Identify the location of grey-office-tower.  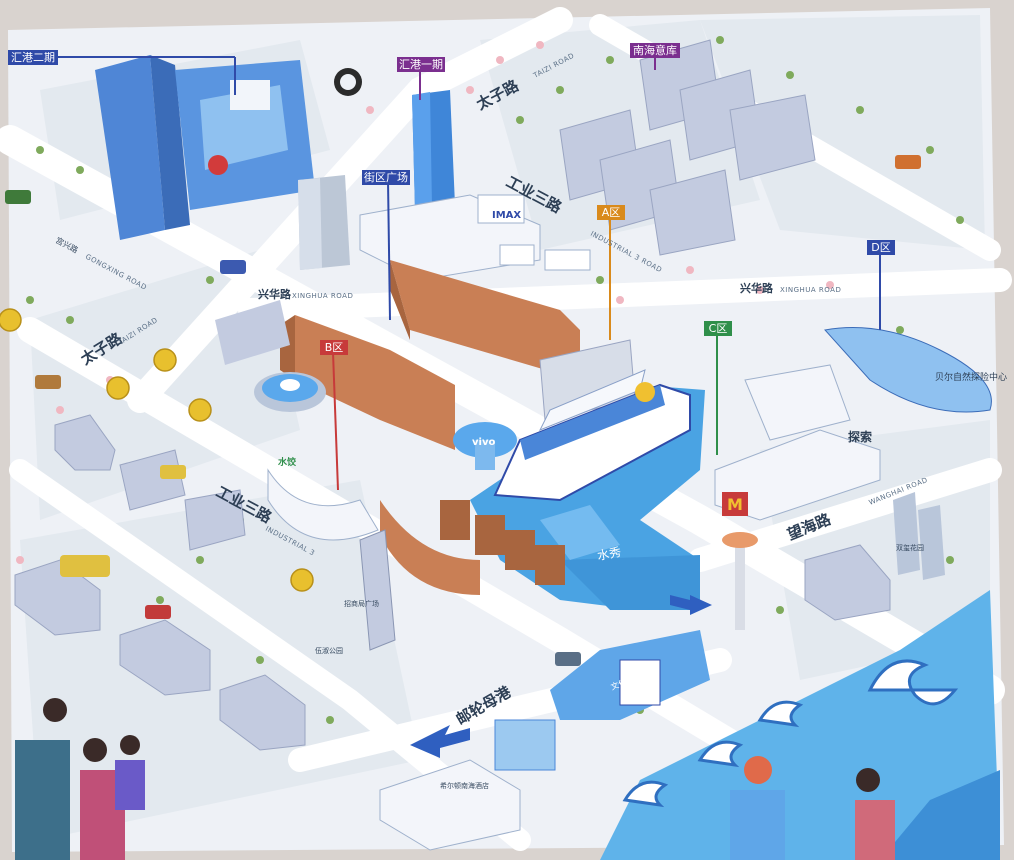
(324, 222).